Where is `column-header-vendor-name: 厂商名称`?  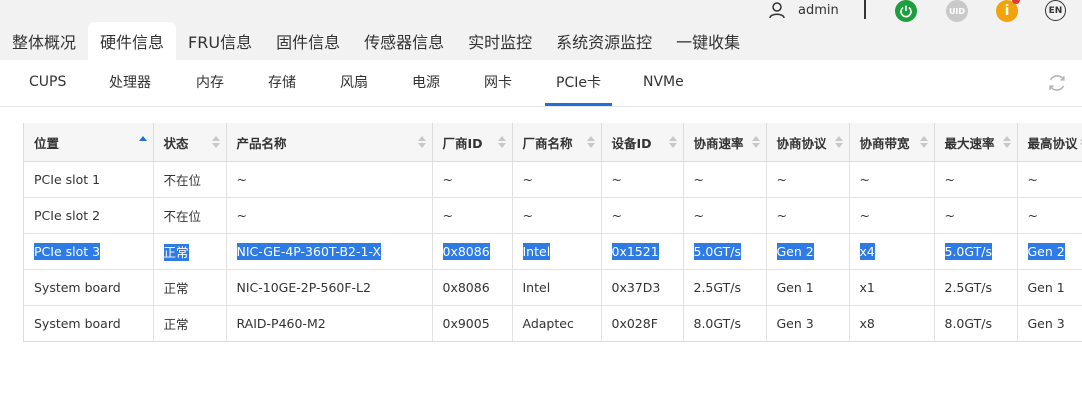 column-header-vendor-name: 厂商名称 is located at coordinates (557, 142).